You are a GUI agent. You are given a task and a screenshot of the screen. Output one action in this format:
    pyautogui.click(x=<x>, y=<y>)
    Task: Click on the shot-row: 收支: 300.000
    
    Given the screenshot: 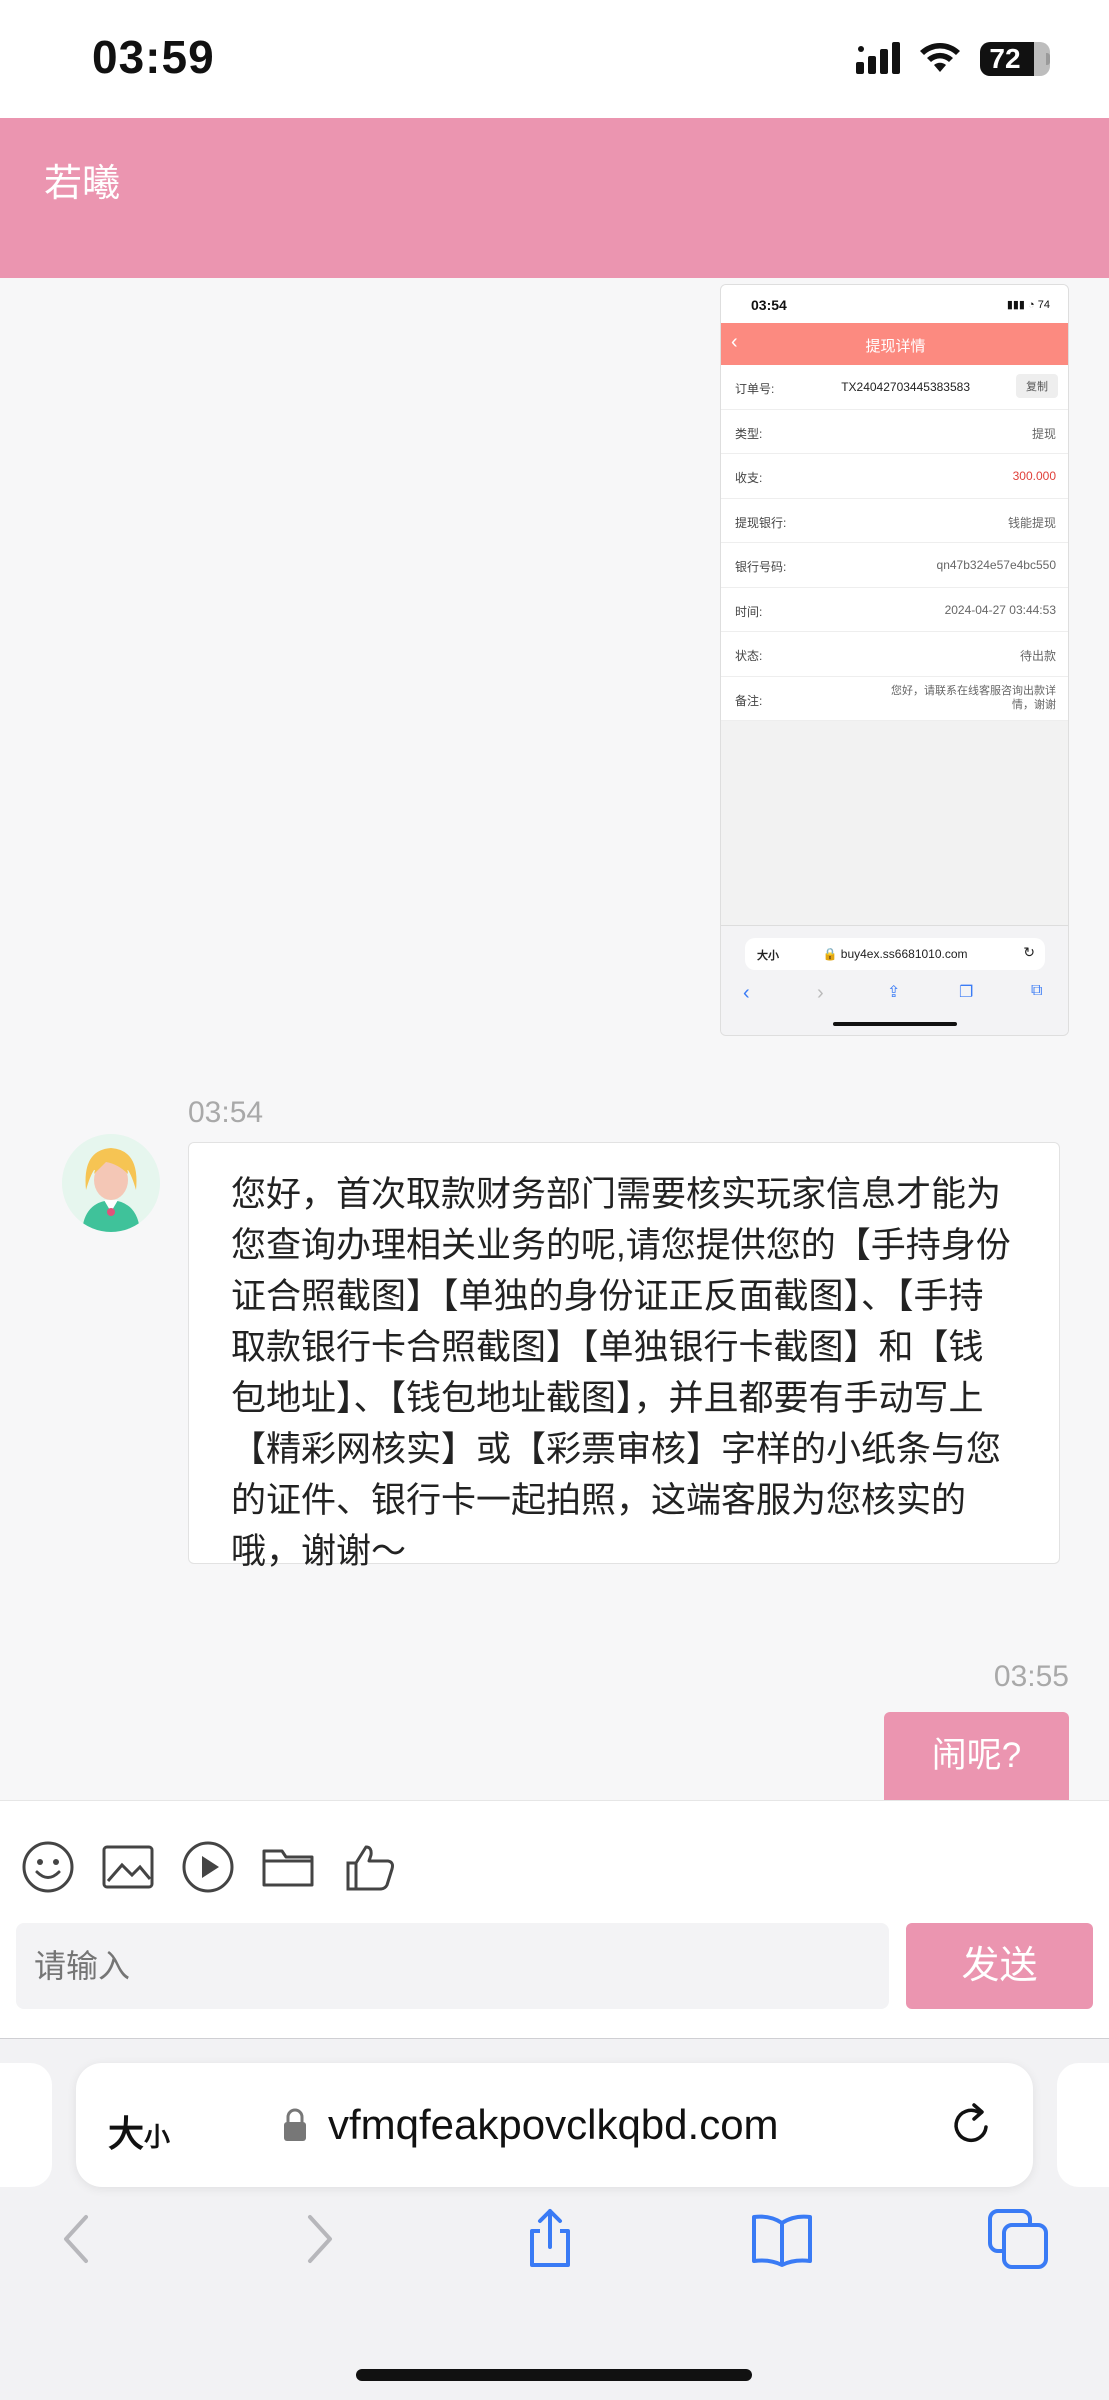 What is the action you would take?
    pyautogui.click(x=894, y=476)
    